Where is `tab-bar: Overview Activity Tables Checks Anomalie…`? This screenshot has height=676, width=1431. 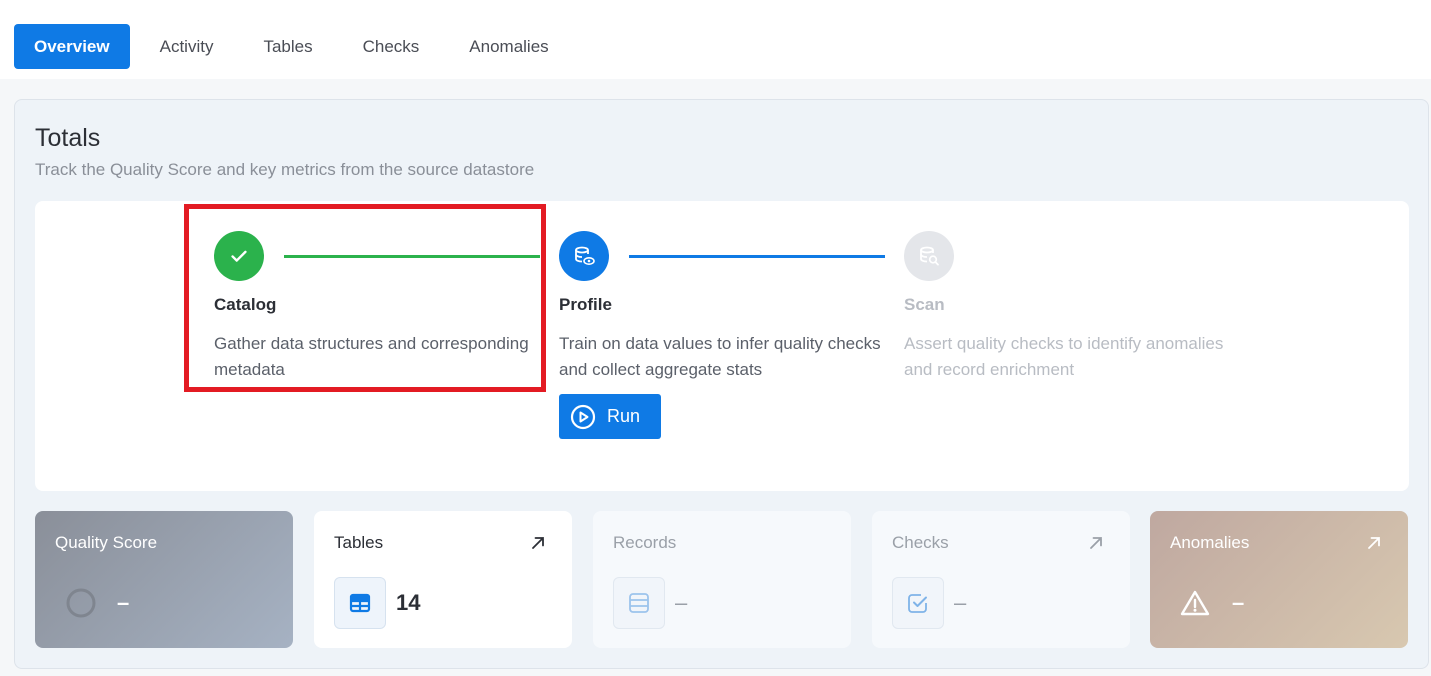
tab-bar: Overview Activity Tables Checks Anomalie… is located at coordinates (296, 46).